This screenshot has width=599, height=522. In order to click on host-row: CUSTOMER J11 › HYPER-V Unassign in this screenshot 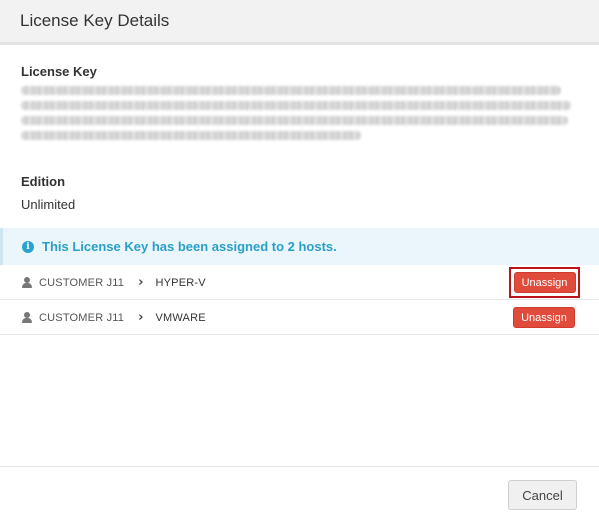, I will do `click(299, 283)`.